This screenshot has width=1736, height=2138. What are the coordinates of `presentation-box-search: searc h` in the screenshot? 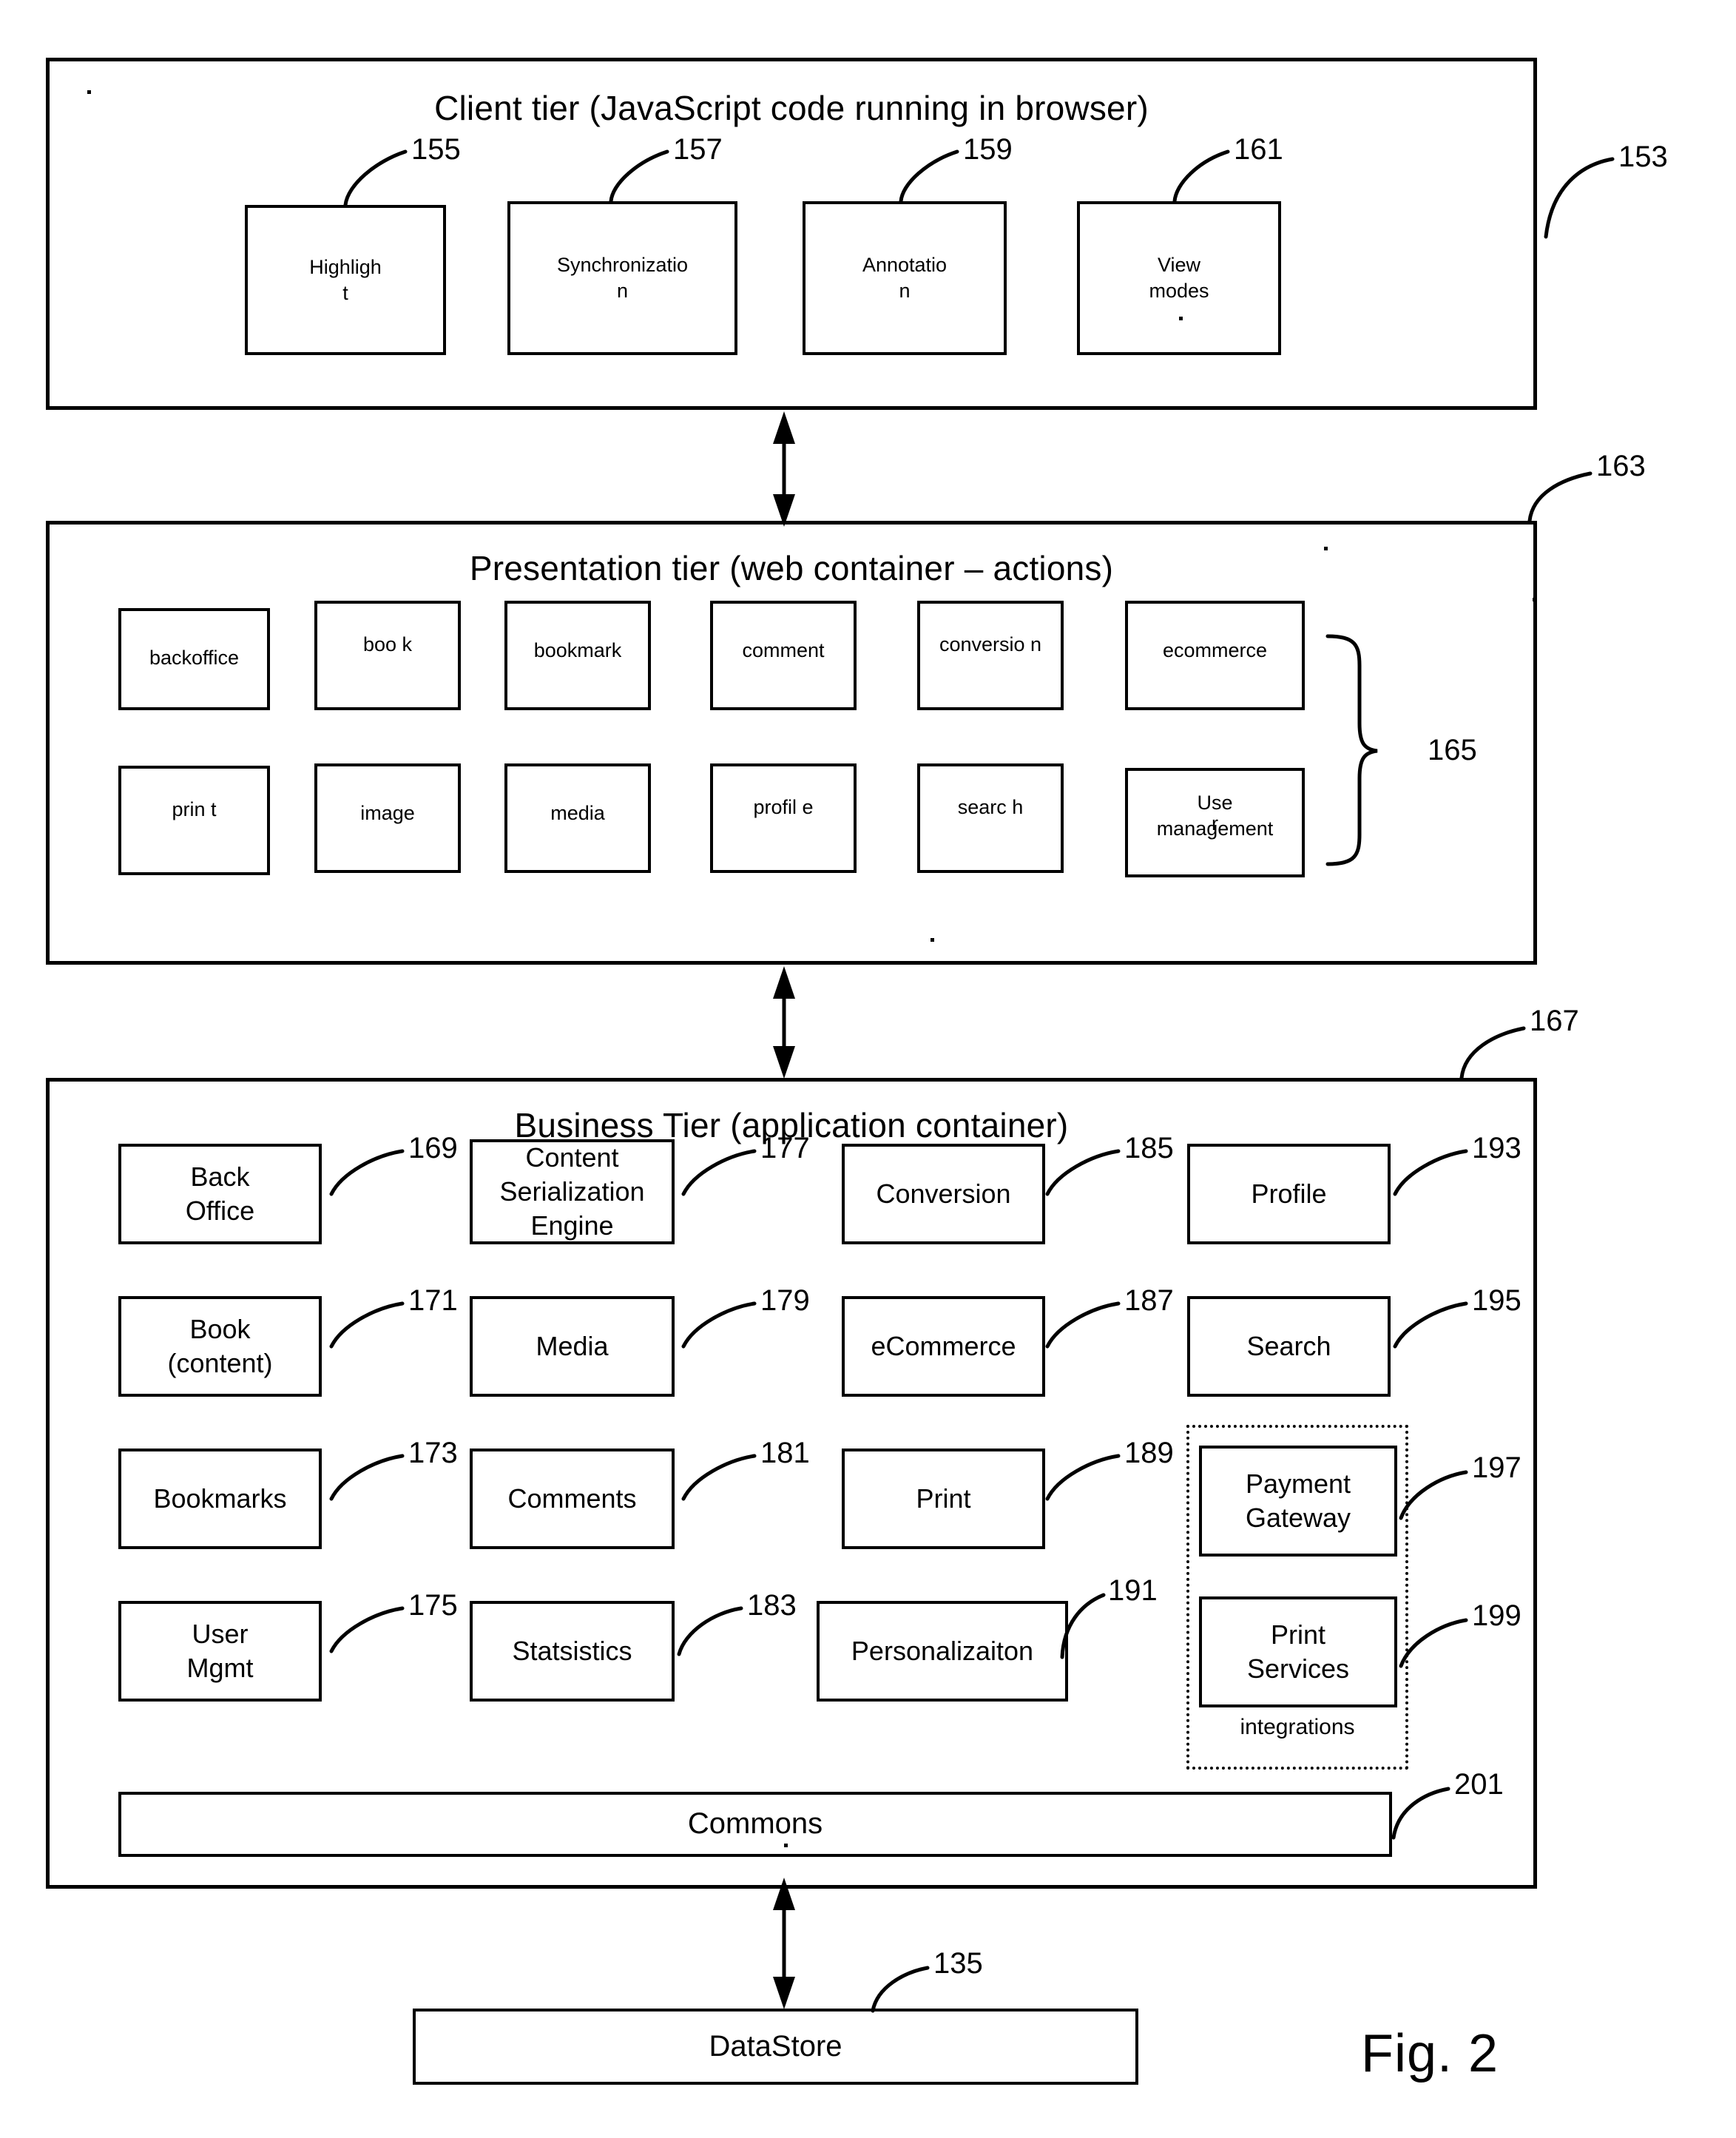 It's located at (990, 818).